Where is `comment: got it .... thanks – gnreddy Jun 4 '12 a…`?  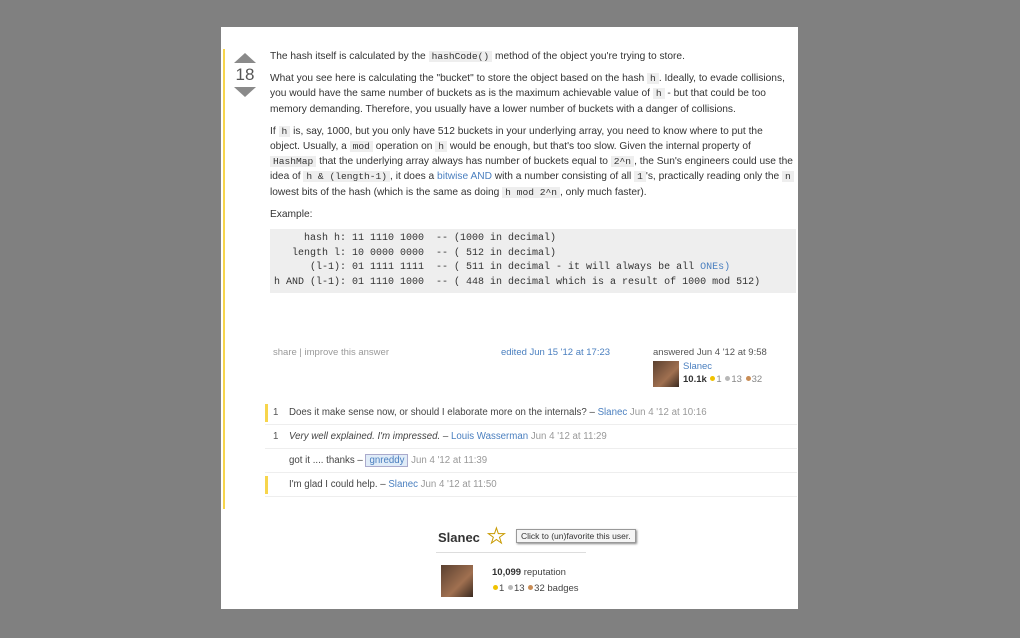 comment: got it .... thanks – gnreddy Jun 4 '12 a… is located at coordinates (531, 461).